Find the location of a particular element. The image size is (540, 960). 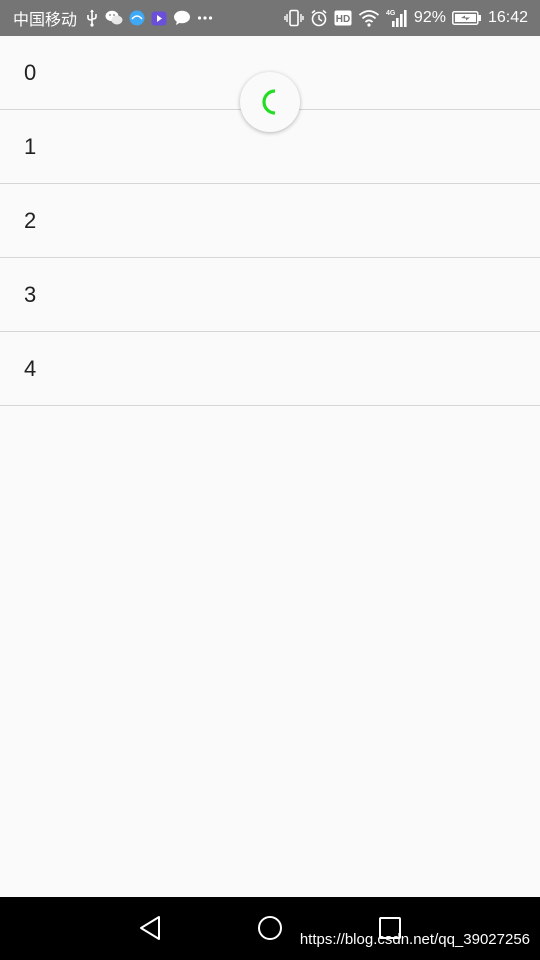

navigation-bar: https://blog.csdn.net/qq_39027256 is located at coordinates (270, 928).